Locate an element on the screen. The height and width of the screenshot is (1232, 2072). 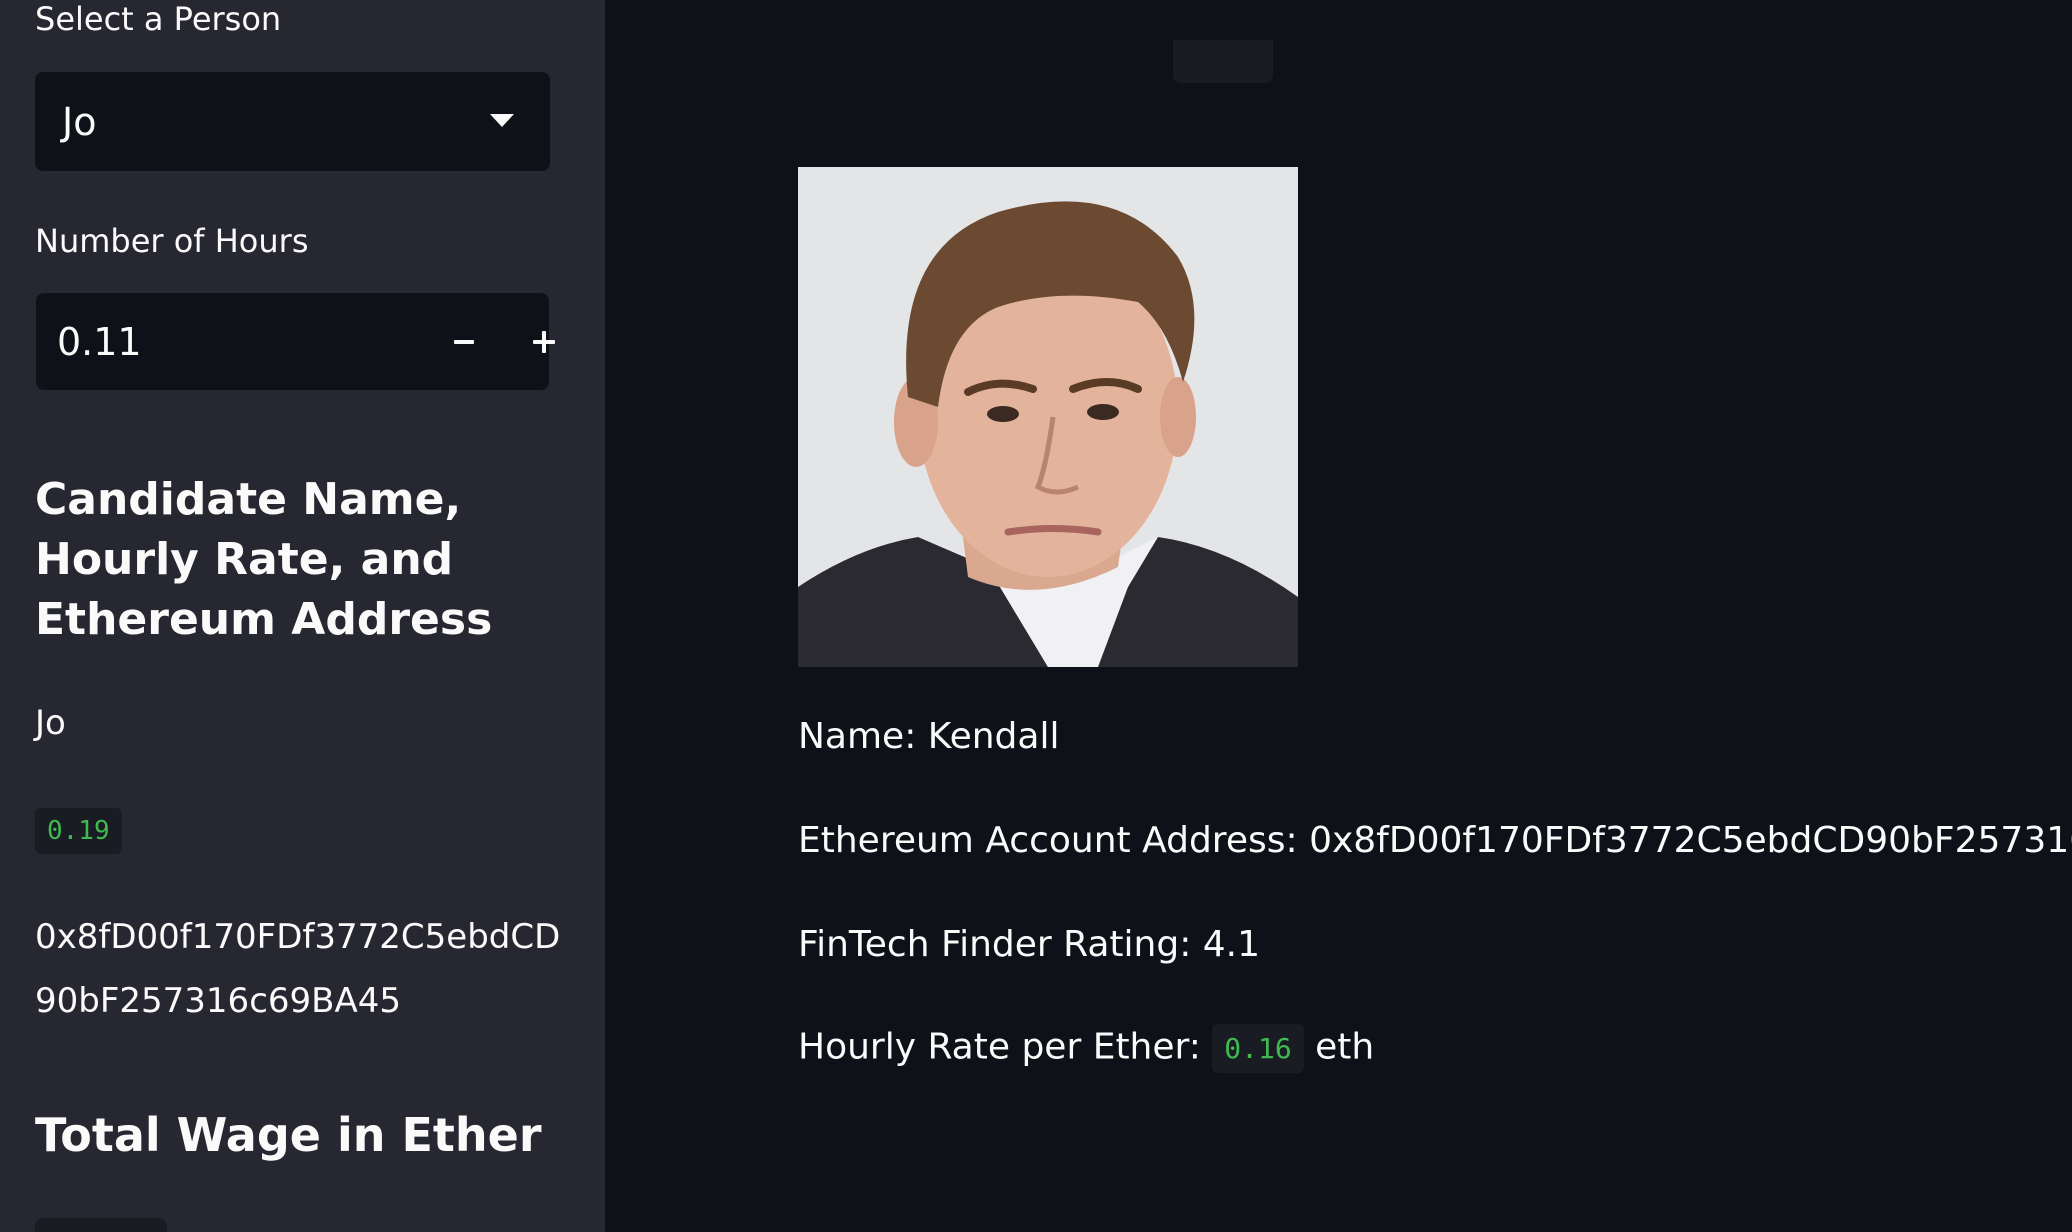
portrait-image is located at coordinates (1048, 417).